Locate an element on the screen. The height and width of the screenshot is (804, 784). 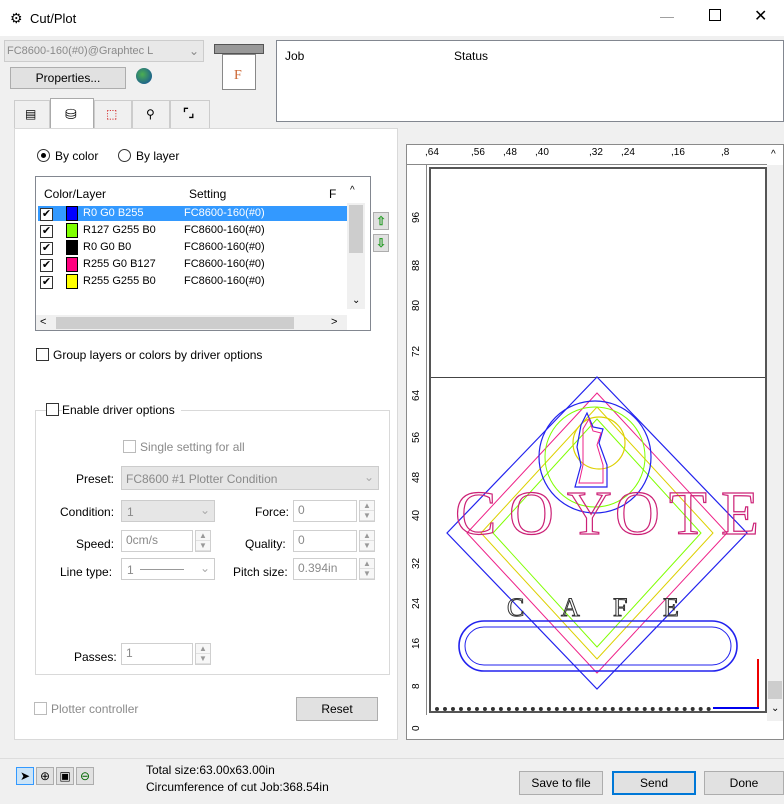
preview-vertical-scrollbar: ⌄ is located at coordinates (775, 443).